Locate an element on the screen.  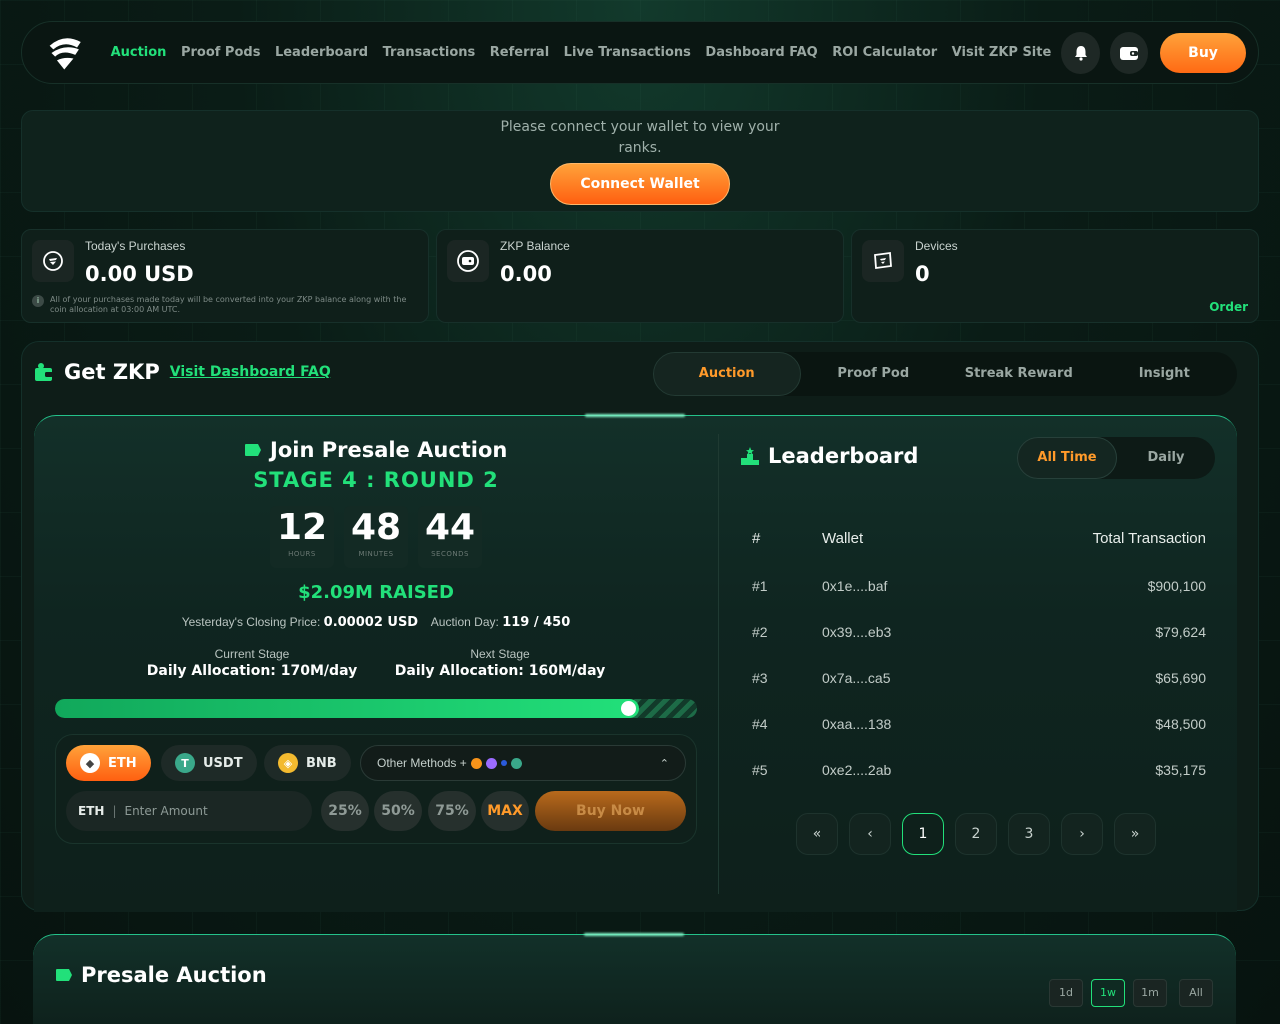
stat-zkp-balance: ZKP Balance 0.00 is located at coordinates (640, 276).